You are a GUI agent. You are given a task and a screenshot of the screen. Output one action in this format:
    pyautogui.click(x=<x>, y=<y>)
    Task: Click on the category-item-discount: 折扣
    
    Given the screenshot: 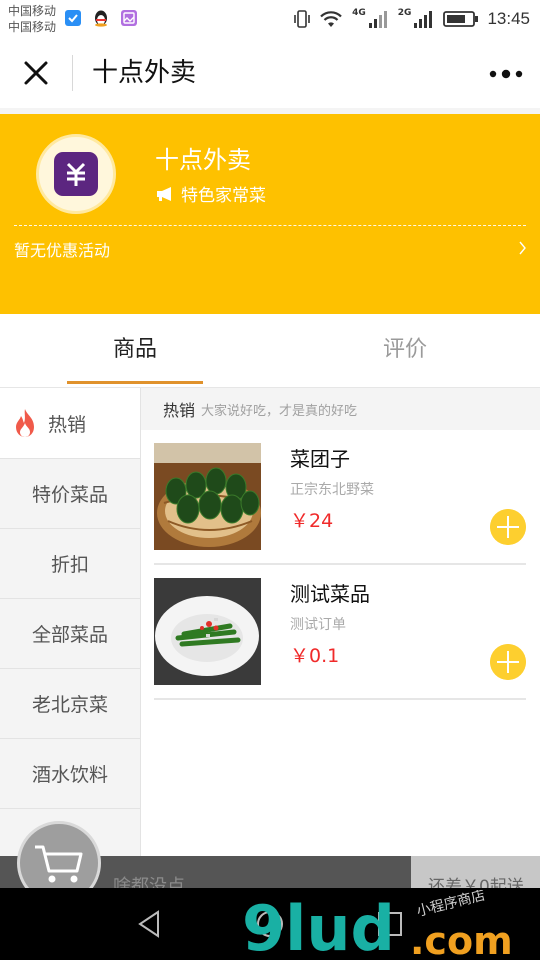 What is the action you would take?
    pyautogui.click(x=70, y=564)
    